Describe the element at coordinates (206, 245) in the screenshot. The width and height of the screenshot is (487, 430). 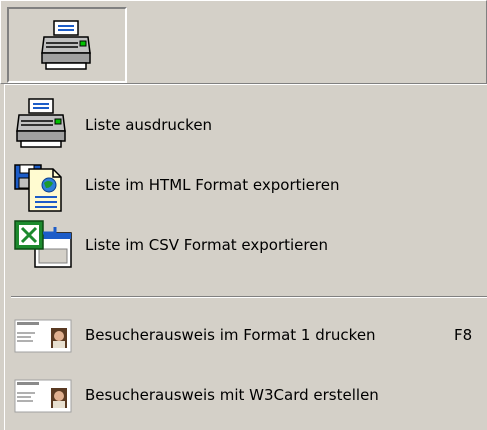
I see `menu-item-label: Liste im CSV Format exportieren` at that location.